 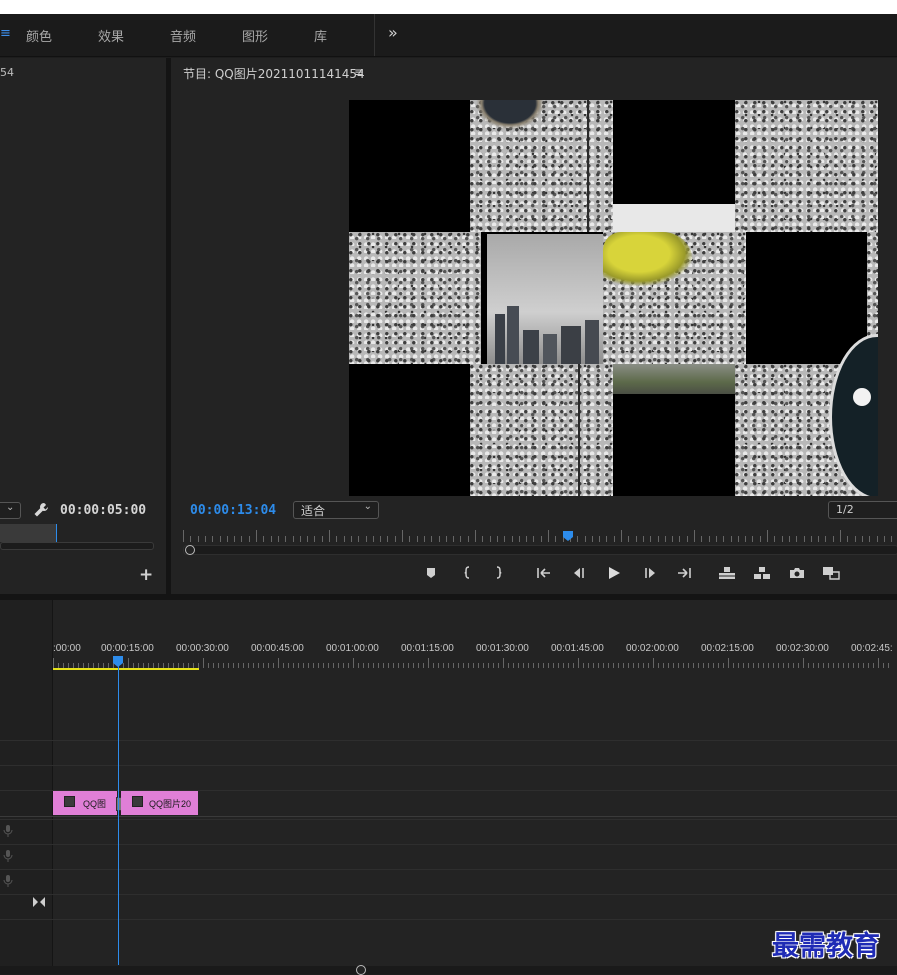 What do you see at coordinates (579, 573) in the screenshot?
I see `step-back-icon` at bounding box center [579, 573].